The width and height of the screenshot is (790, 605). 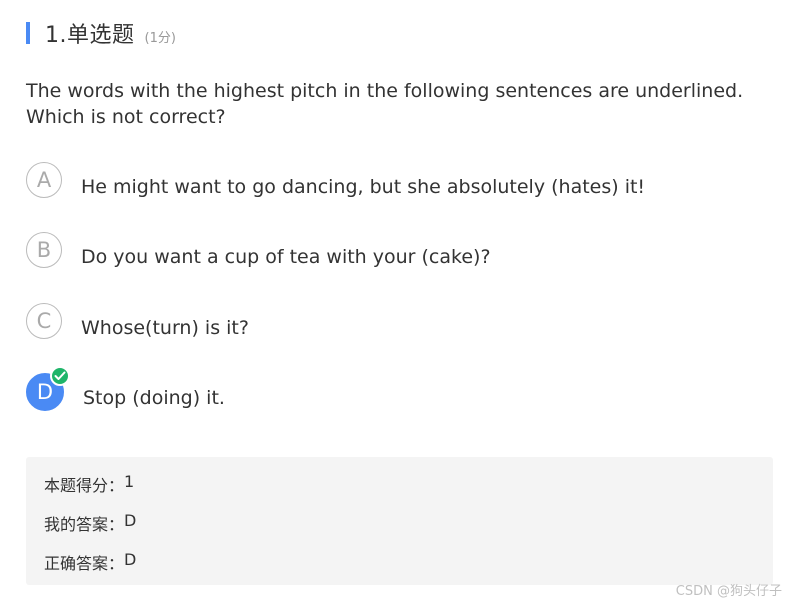 What do you see at coordinates (28, 33) in the screenshot?
I see `header-accent-bar` at bounding box center [28, 33].